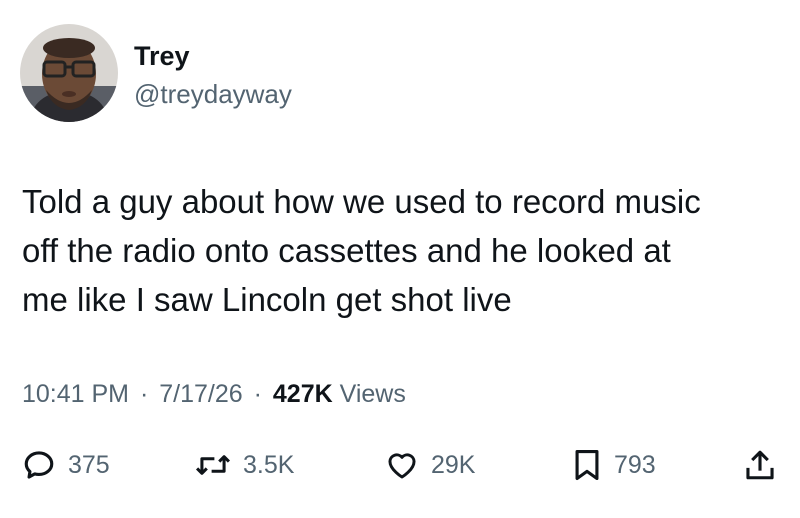 This screenshot has width=800, height=518. I want to click on bookmark-icon, so click(587, 465).